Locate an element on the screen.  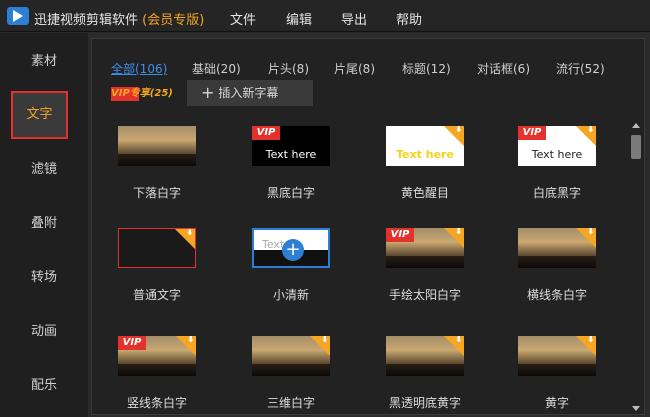
insert-subtitle-label: 插入新字幕 is located at coordinates (248, 93).